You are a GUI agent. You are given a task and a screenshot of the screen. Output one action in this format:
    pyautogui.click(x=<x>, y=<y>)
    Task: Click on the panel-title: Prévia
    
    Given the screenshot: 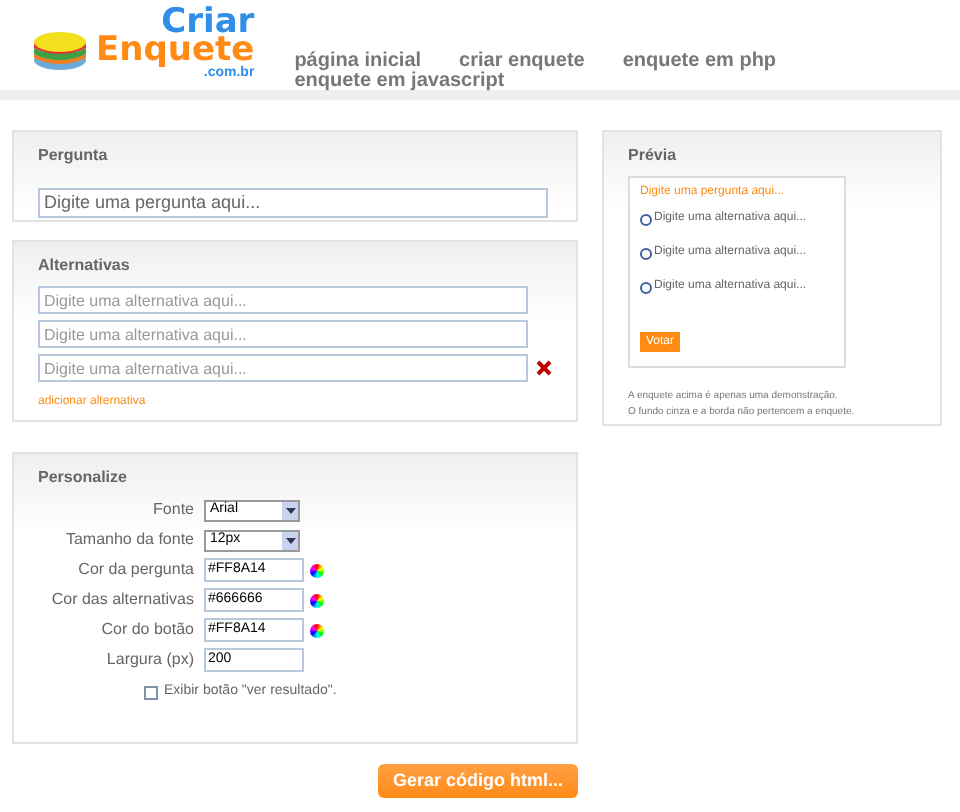 What is the action you would take?
    pyautogui.click(x=653, y=156)
    